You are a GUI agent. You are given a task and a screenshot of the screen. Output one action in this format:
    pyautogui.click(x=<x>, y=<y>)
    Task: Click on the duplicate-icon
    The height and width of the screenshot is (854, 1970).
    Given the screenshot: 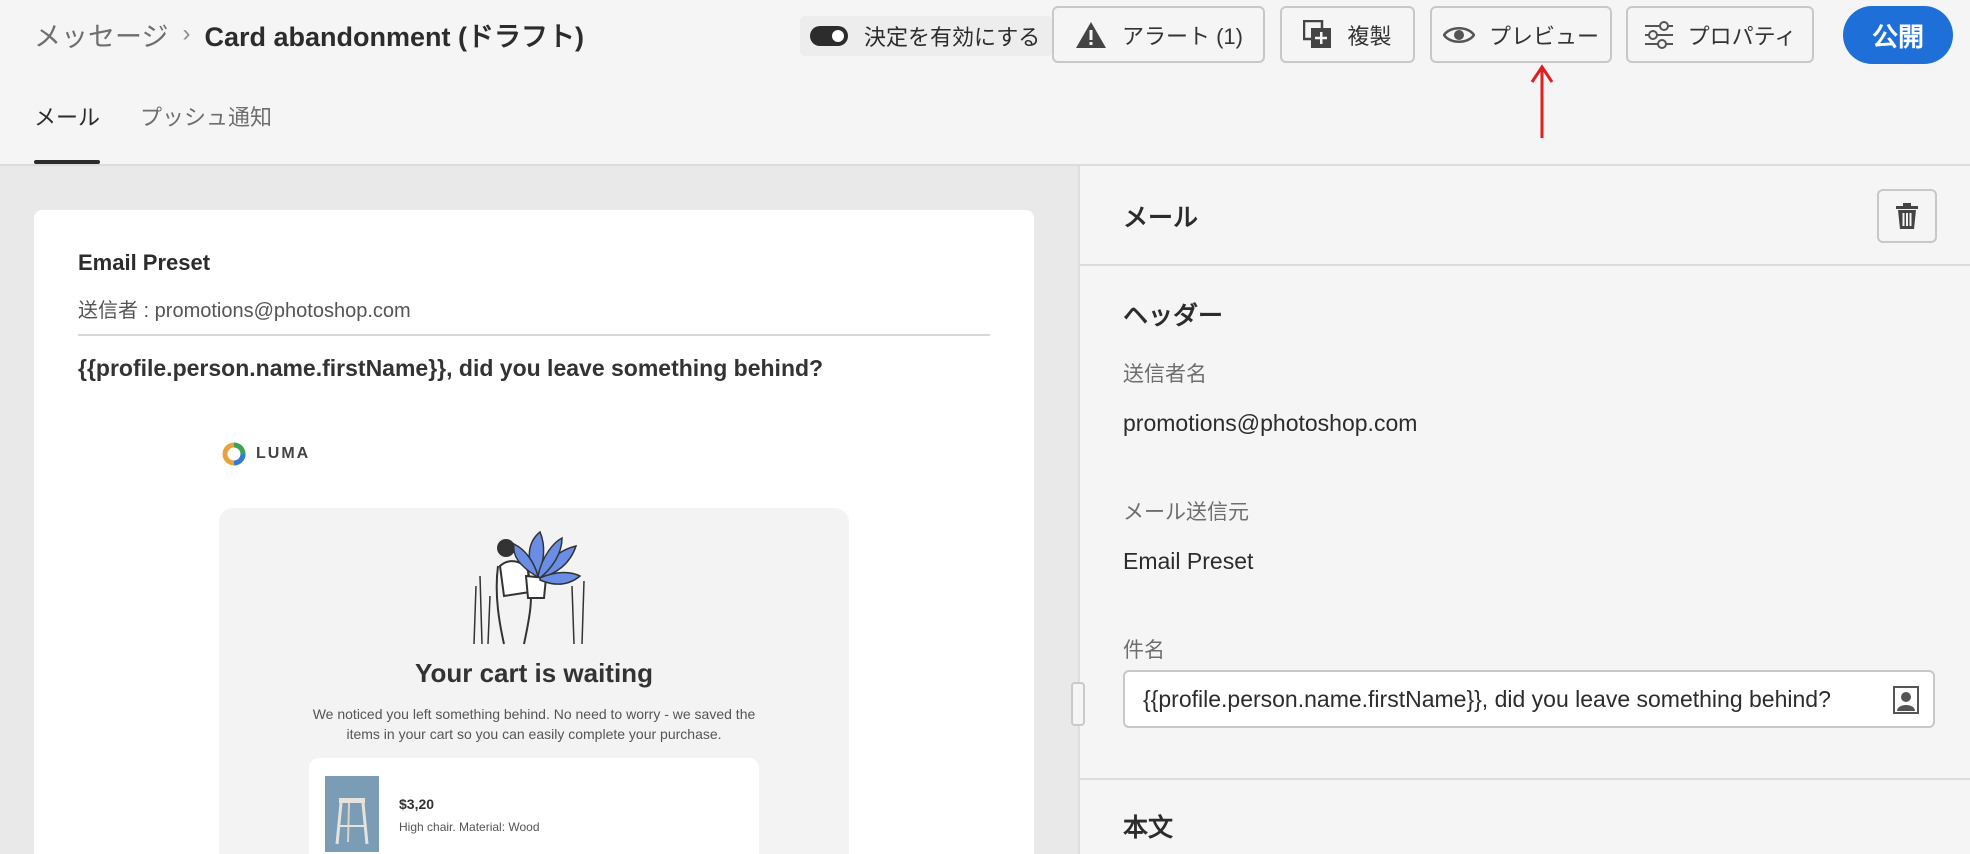 What is the action you would take?
    pyautogui.click(x=1317, y=33)
    